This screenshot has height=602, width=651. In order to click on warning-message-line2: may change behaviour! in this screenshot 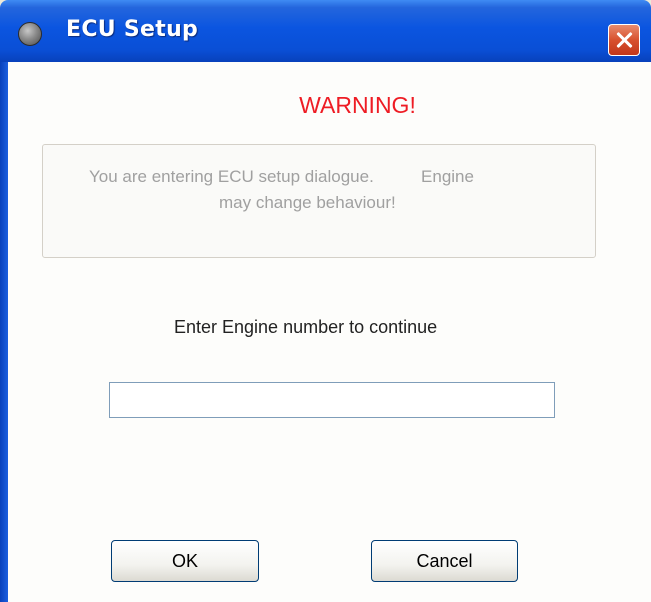, I will do `click(307, 202)`.